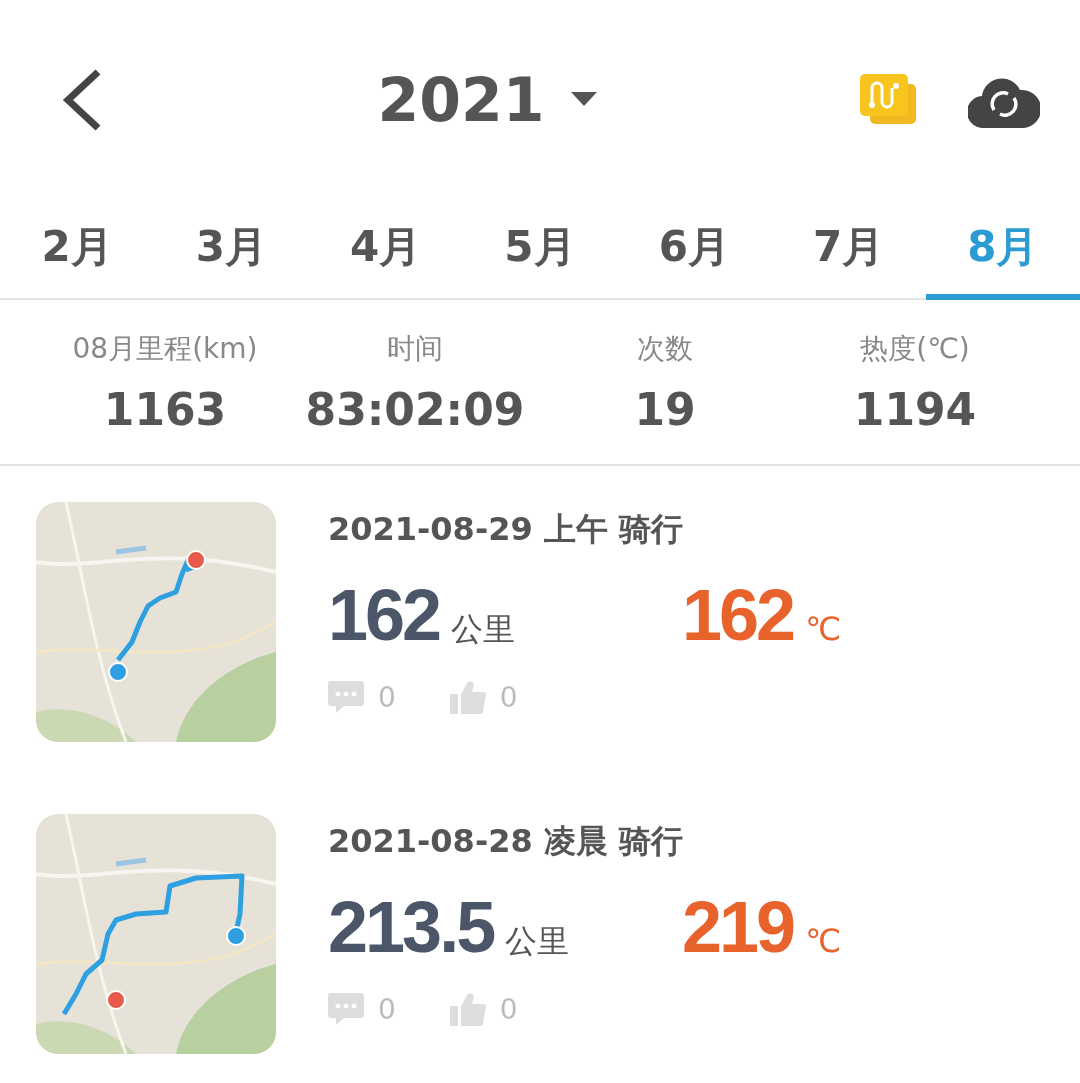 This screenshot has width=1080, height=1083. Describe the element at coordinates (487, 100) in the screenshot. I see `year-dropdown: 2021` at that location.